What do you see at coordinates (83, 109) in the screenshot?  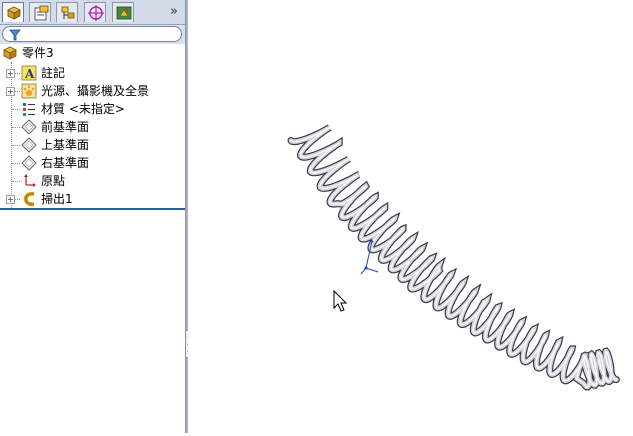 I see `tree-item-label: 材質 <未指定>` at bounding box center [83, 109].